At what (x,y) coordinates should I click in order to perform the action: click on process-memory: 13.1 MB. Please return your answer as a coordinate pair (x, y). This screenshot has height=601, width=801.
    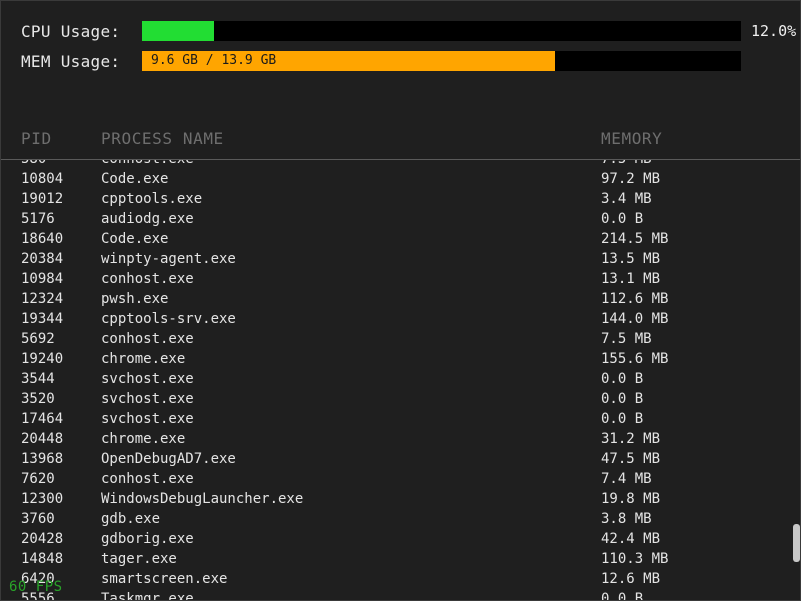
    Looking at the image, I should click on (631, 279).